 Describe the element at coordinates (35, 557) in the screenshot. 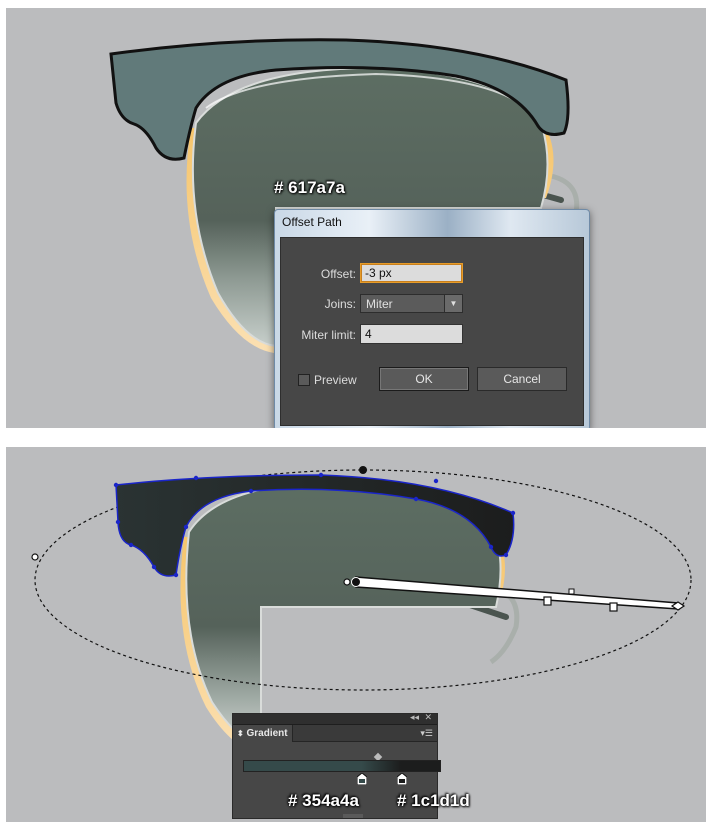

I see `ellipse-handle-left` at that location.